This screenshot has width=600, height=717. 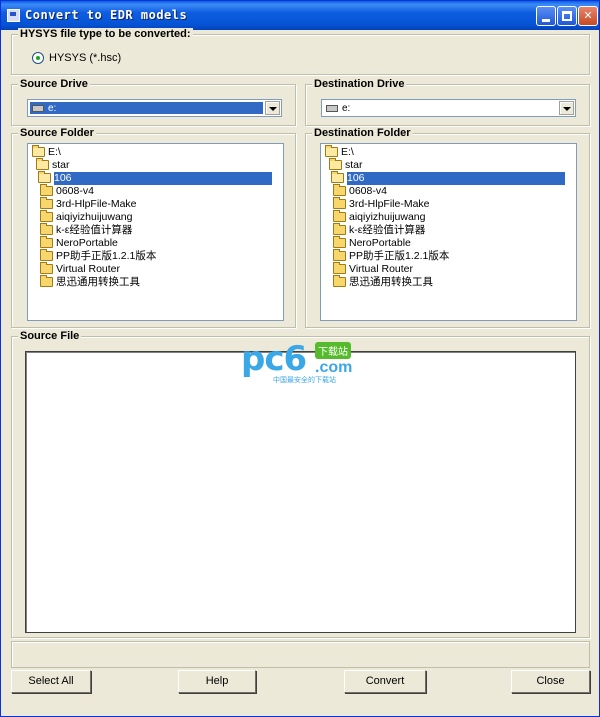 What do you see at coordinates (50, 336) in the screenshot?
I see `source-file-label: Source File` at bounding box center [50, 336].